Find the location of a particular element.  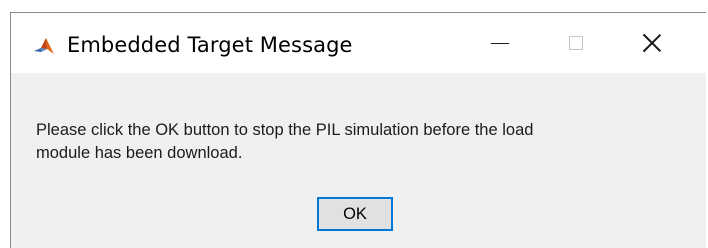

message-line-2: module has been download. is located at coordinates (139, 153).